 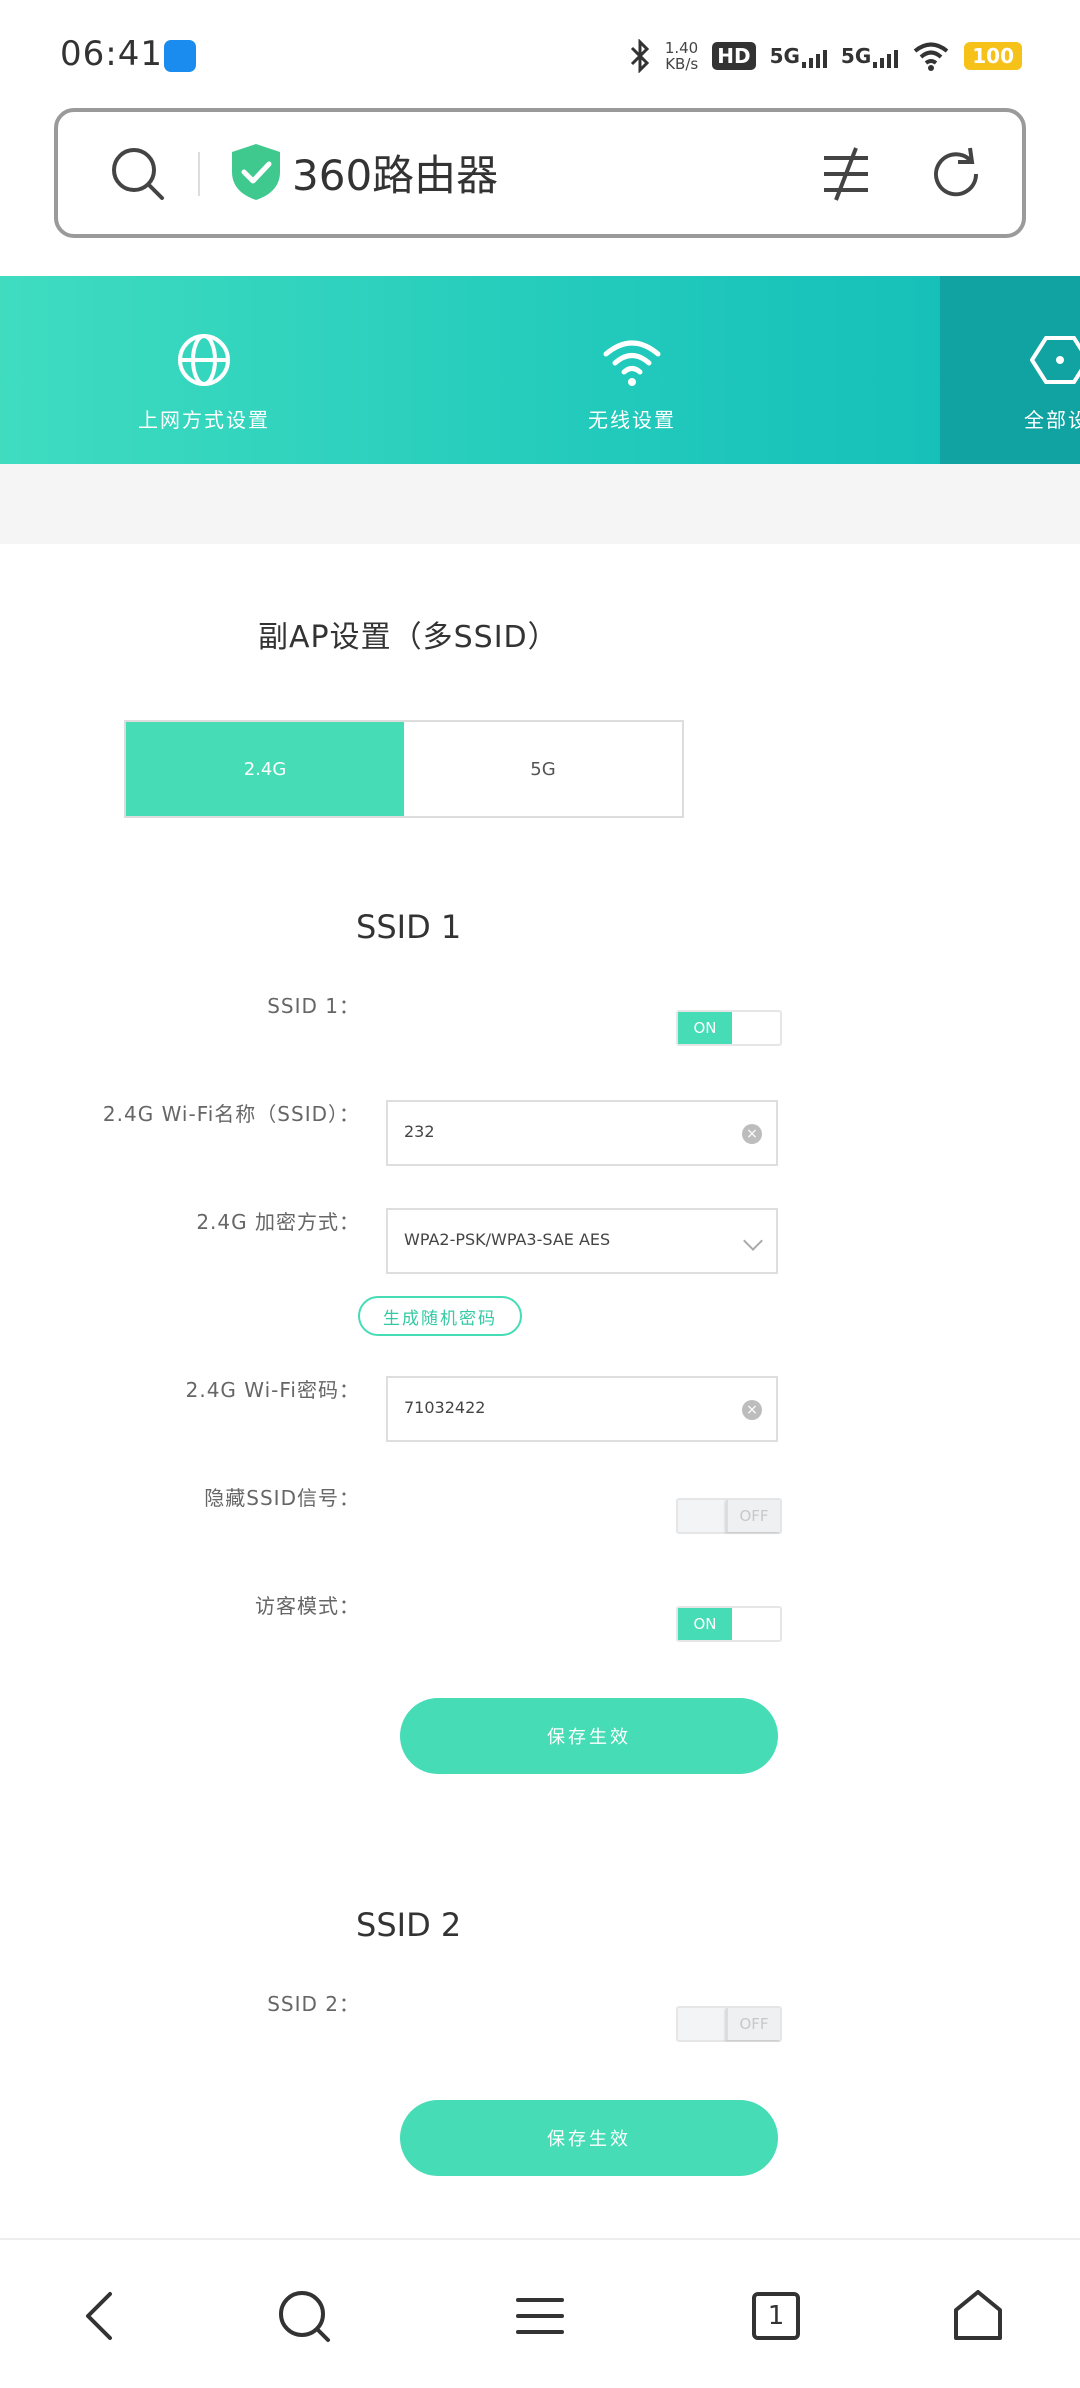 I want to click on nav-item-internet: 上网方式设置, so click(x=204, y=370).